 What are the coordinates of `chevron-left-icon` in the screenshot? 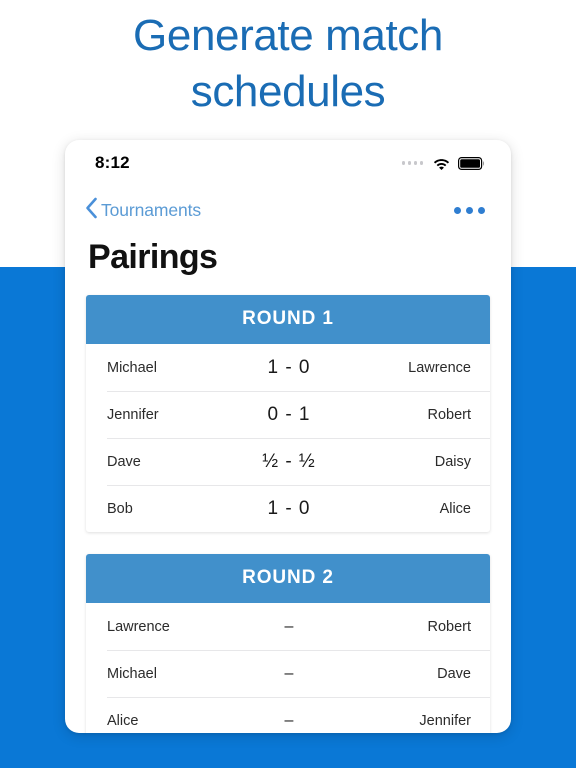 It's located at (91, 210).